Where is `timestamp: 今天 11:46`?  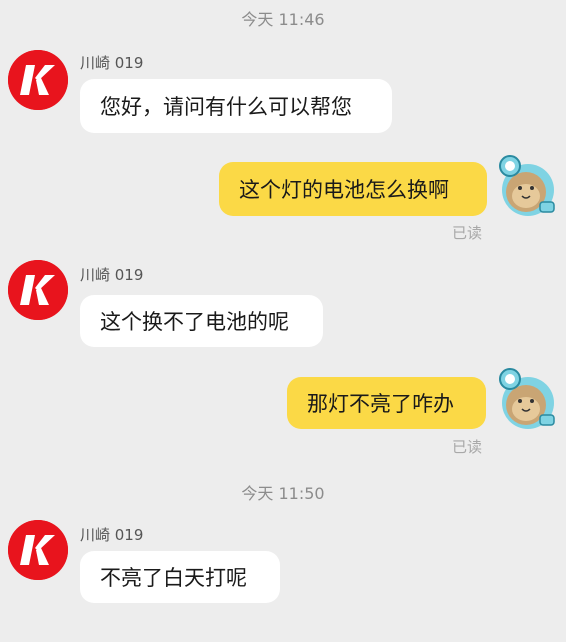
timestamp: 今天 11:46 is located at coordinates (283, 19).